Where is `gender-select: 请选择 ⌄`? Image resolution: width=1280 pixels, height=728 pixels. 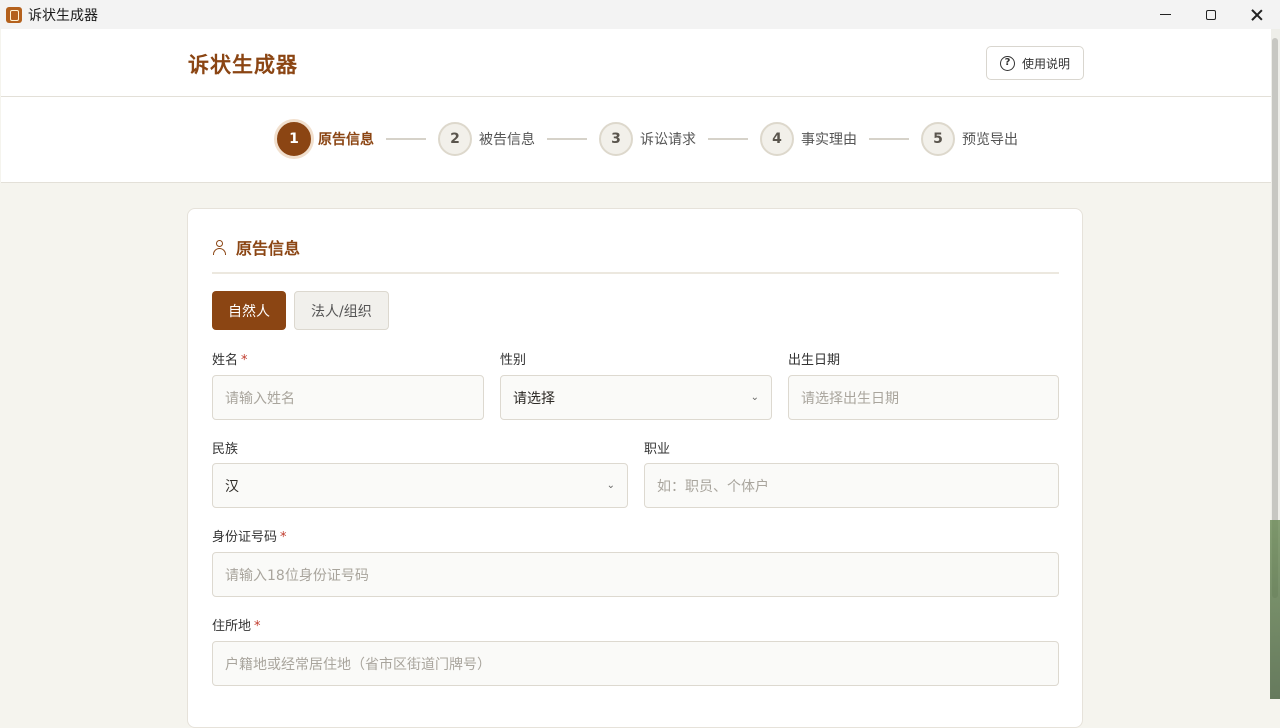 gender-select: 请选择 ⌄ is located at coordinates (636, 397).